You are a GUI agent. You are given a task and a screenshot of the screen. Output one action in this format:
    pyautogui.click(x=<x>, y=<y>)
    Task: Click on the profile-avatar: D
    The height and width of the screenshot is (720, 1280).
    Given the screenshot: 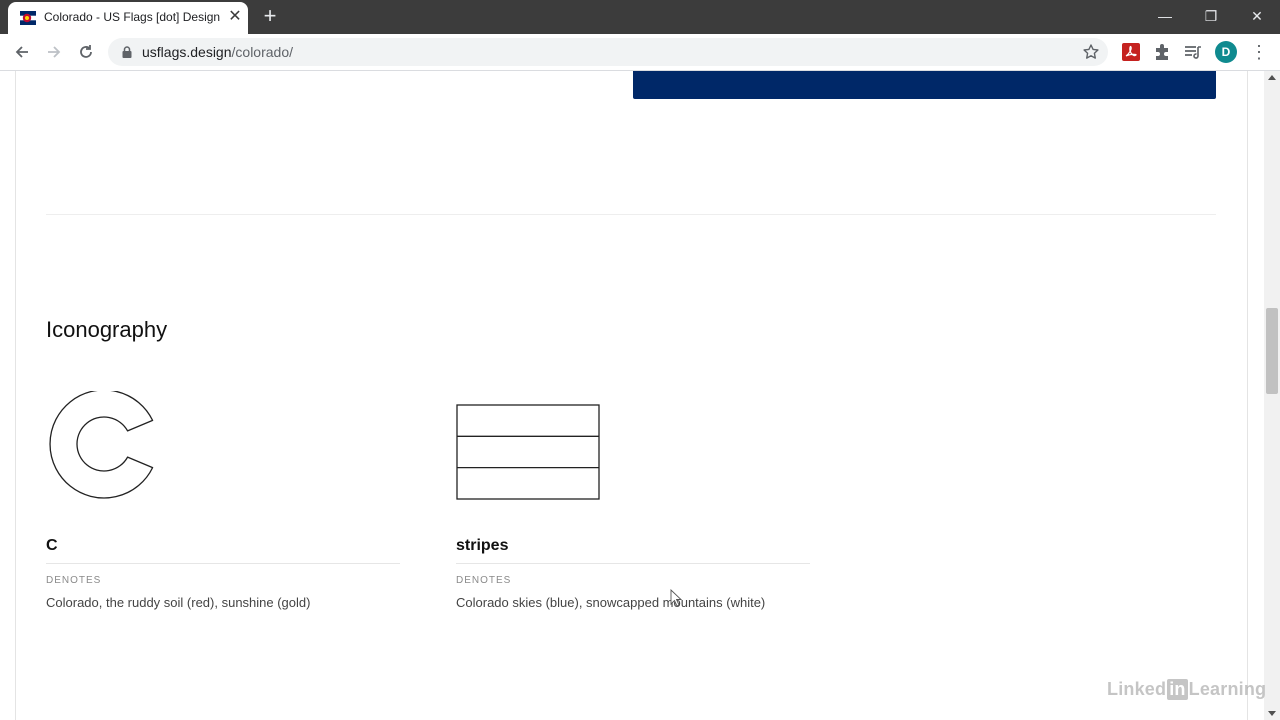 What is the action you would take?
    pyautogui.click(x=1226, y=52)
    